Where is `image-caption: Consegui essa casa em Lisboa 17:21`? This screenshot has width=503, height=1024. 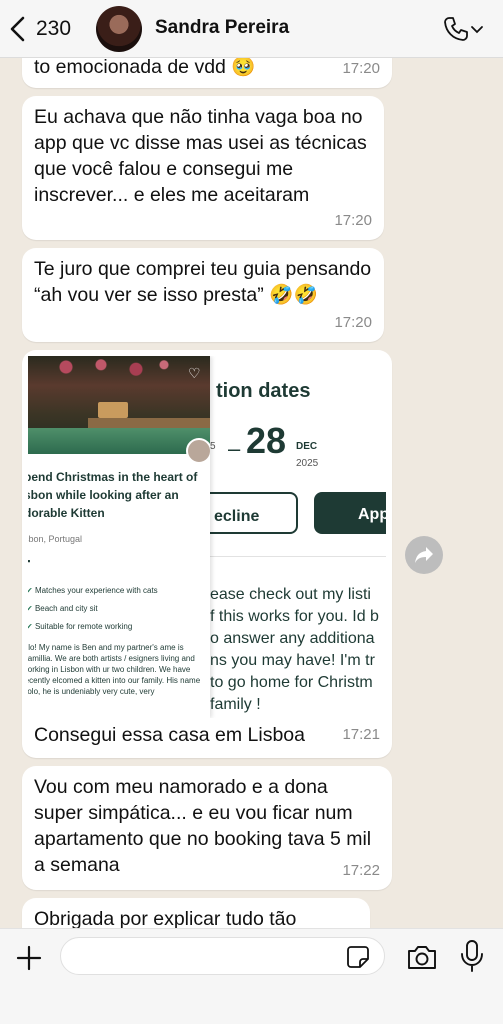
image-caption: Consegui essa casa em Lisboa 17:21 is located at coordinates (207, 735).